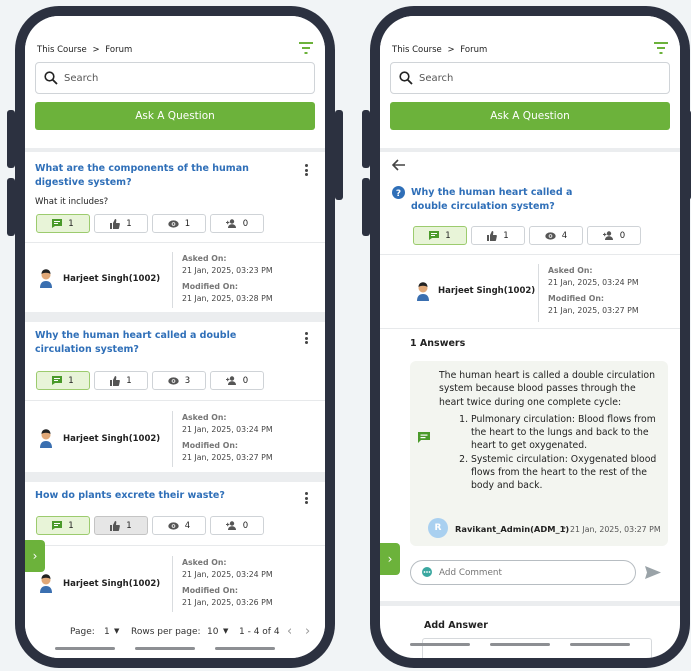 This screenshot has width=691, height=671. What do you see at coordinates (179, 525) in the screenshot?
I see `views-count-chip: 4` at bounding box center [179, 525].